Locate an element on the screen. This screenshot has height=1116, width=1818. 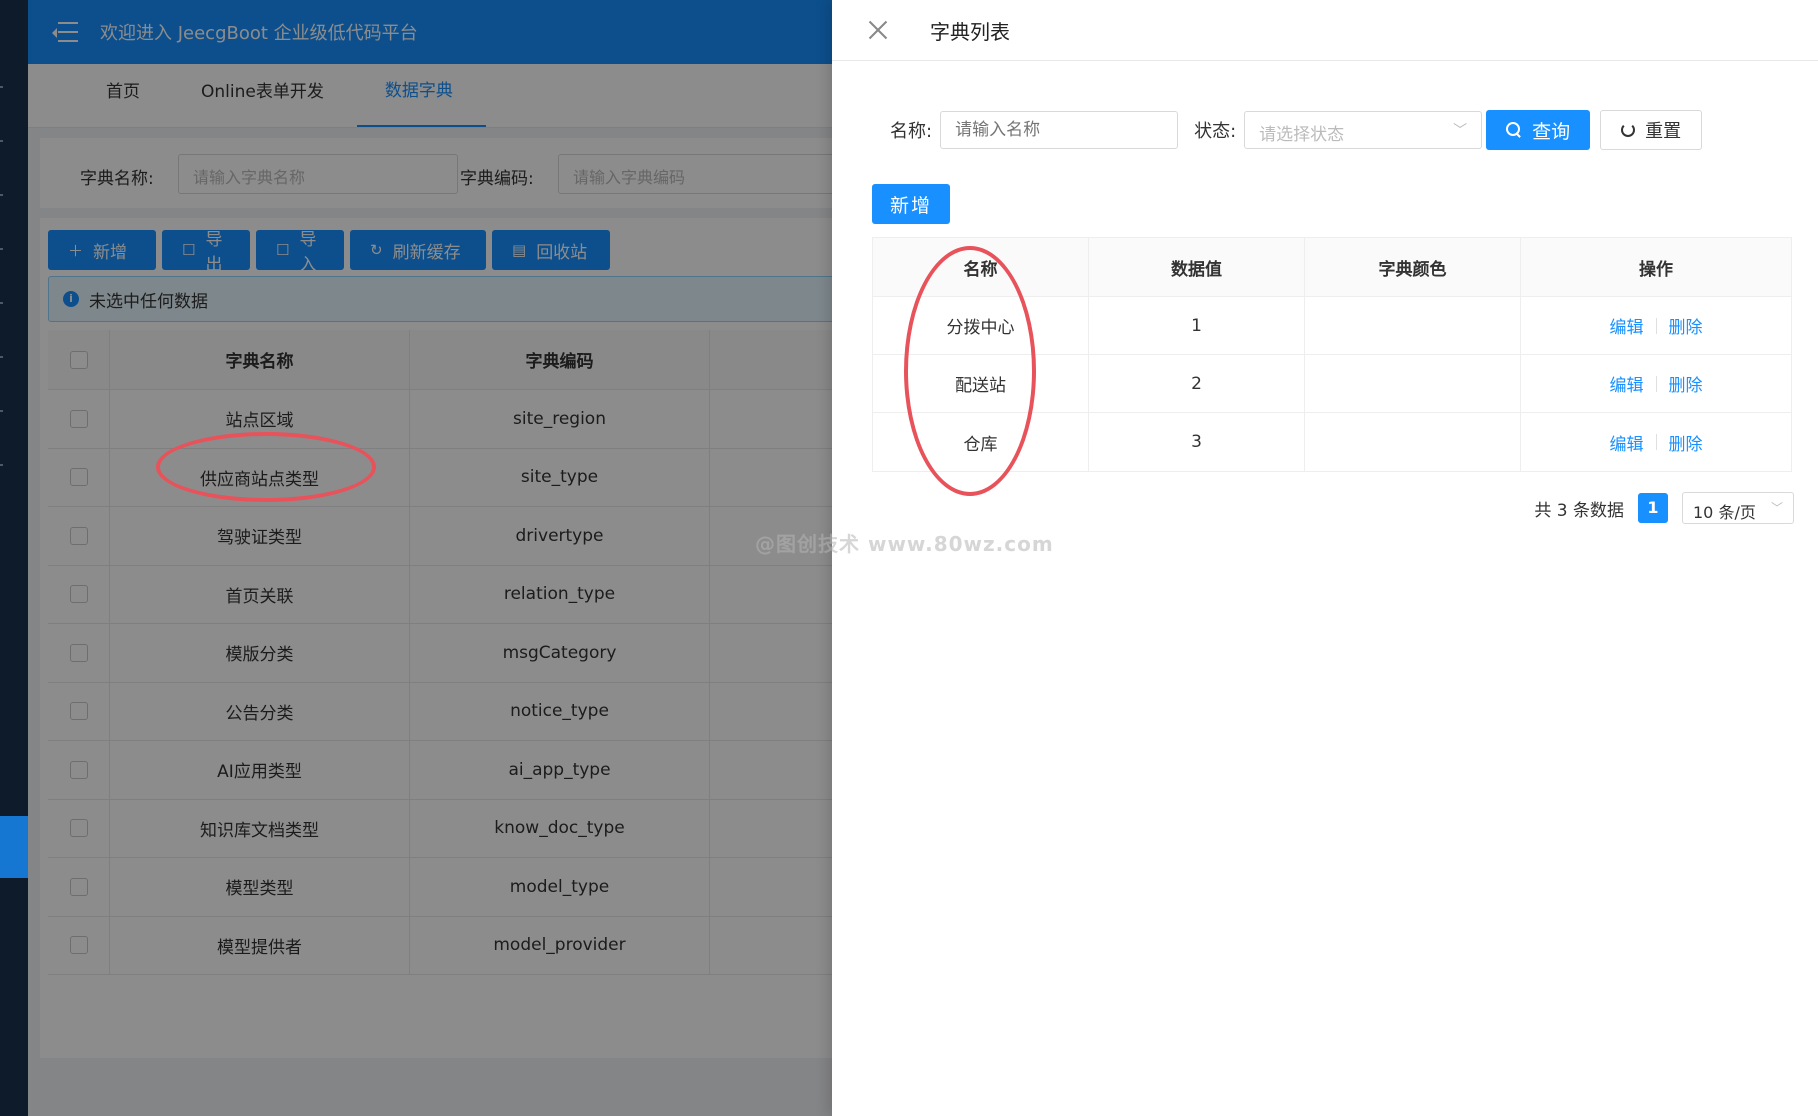
reset-button: 重置 is located at coordinates (1651, 130).